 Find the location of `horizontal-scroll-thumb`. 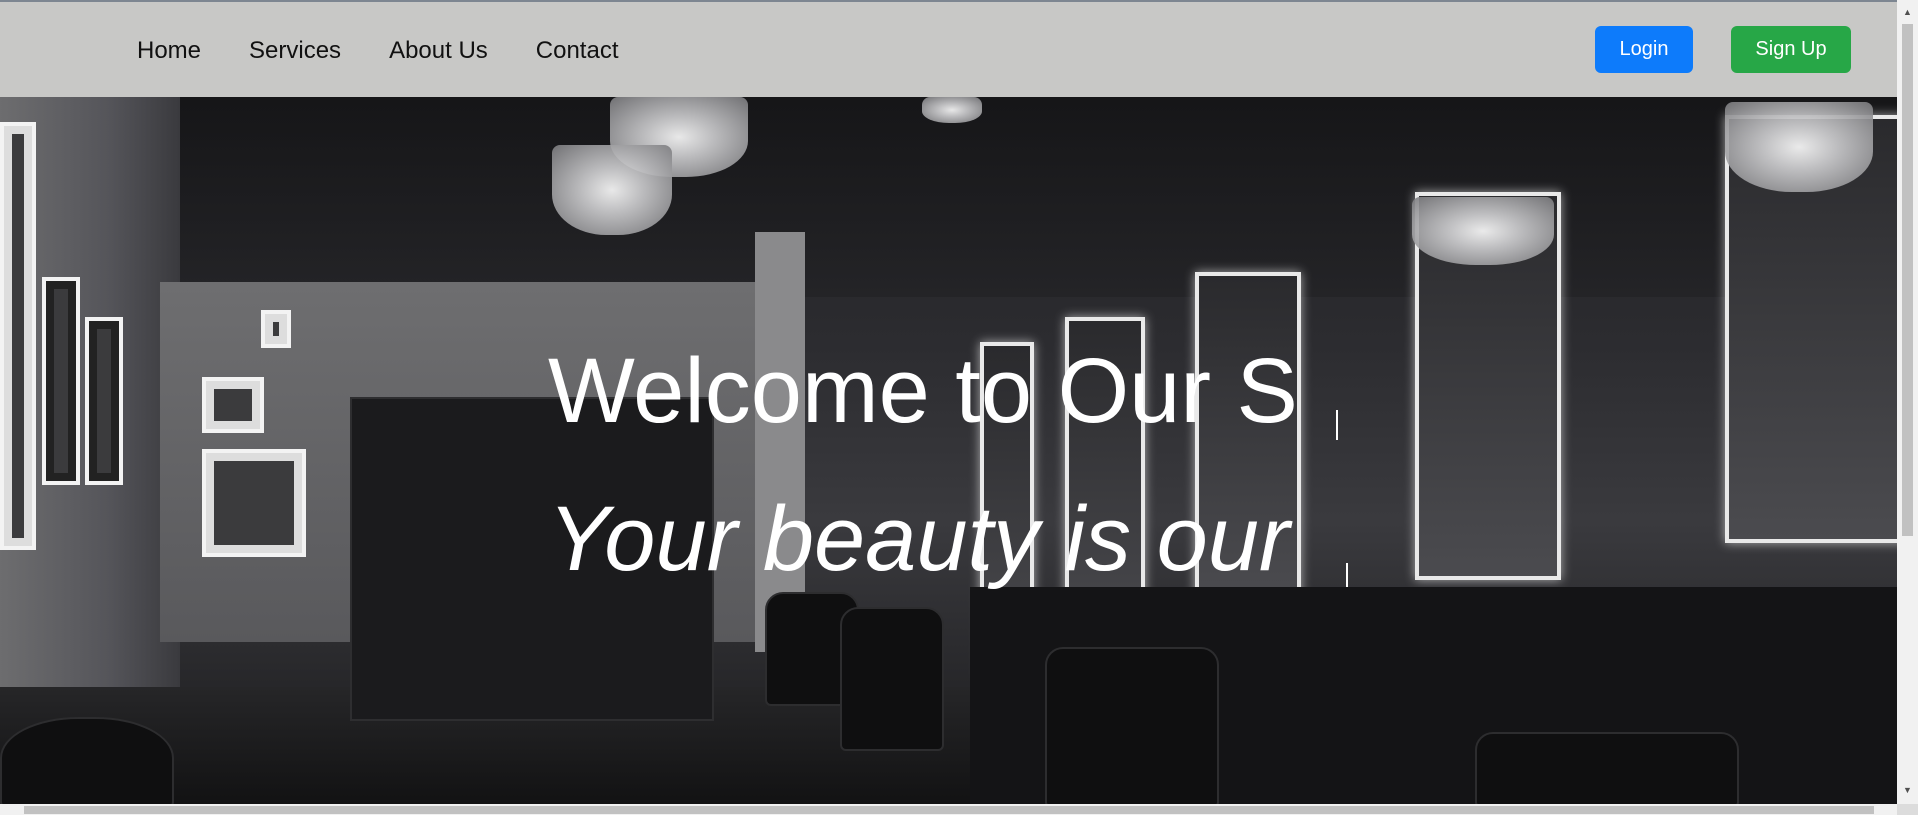

horizontal-scroll-thumb is located at coordinates (949, 810).